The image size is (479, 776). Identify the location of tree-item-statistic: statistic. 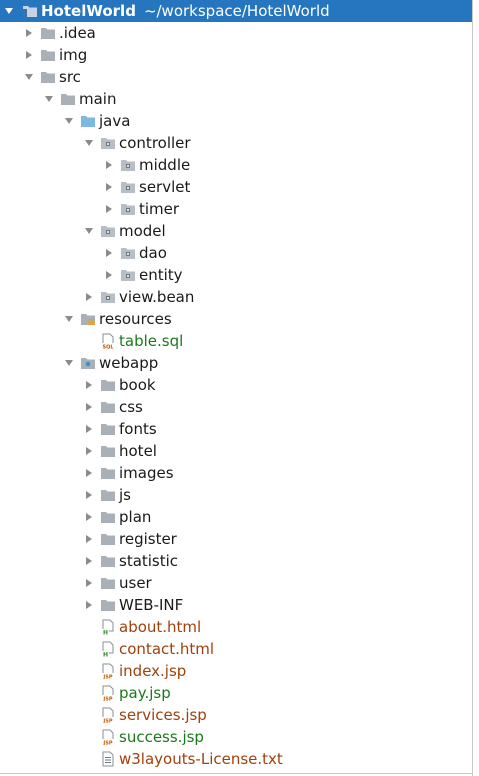
(236, 561).